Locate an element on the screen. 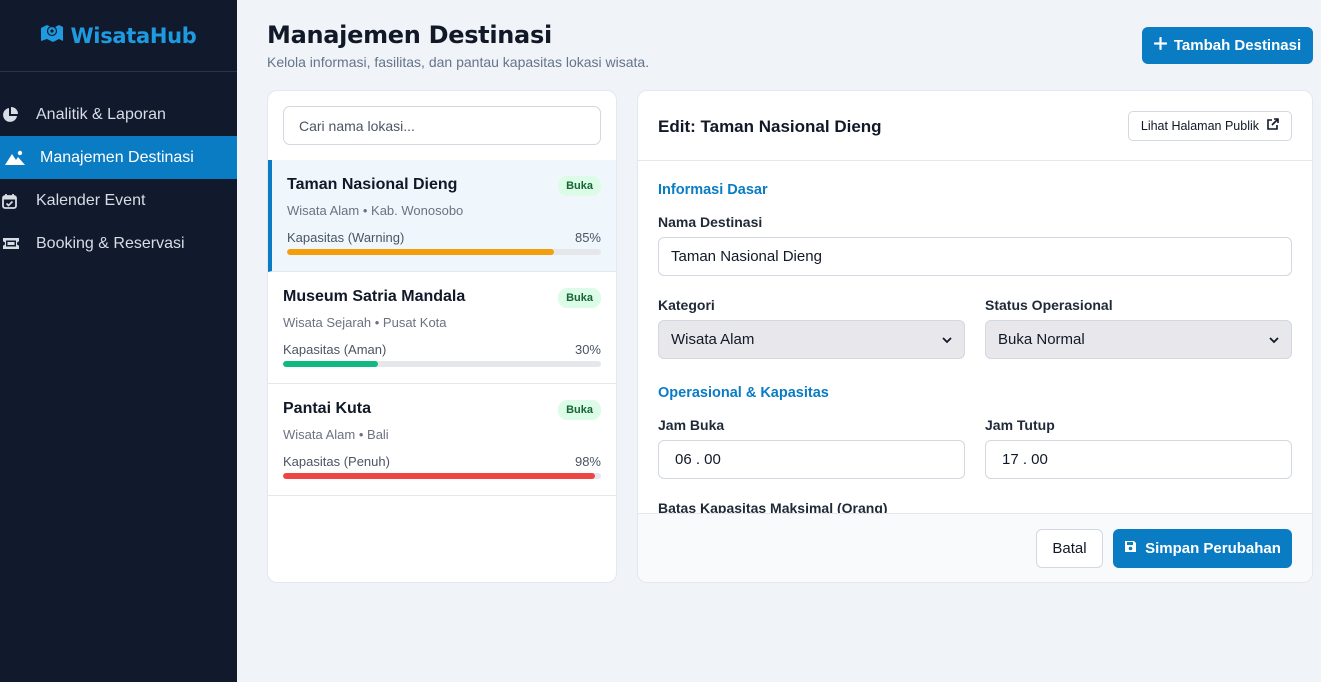 Image resolution: width=1321 pixels, height=682 pixels. sidebar-item-label: Manajemen Destinasi is located at coordinates (117, 157).